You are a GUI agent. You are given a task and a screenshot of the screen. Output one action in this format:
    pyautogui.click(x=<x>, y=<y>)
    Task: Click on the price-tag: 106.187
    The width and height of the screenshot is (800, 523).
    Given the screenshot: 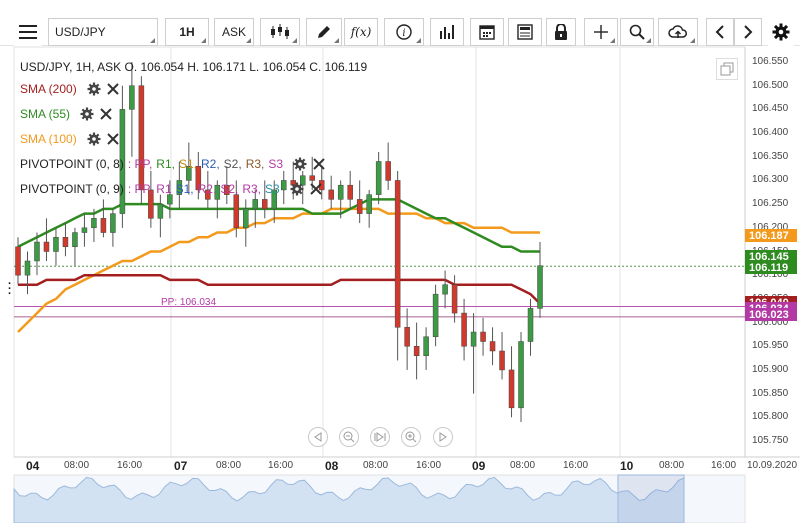 What is the action you would take?
    pyautogui.click(x=771, y=235)
    